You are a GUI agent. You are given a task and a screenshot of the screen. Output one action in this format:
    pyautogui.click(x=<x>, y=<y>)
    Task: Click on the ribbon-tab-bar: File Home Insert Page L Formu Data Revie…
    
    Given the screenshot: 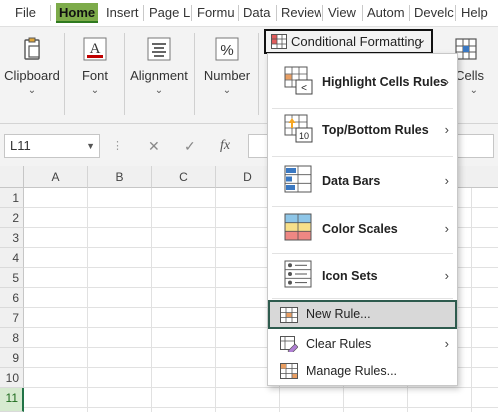 What is the action you would take?
    pyautogui.click(x=249, y=13)
    